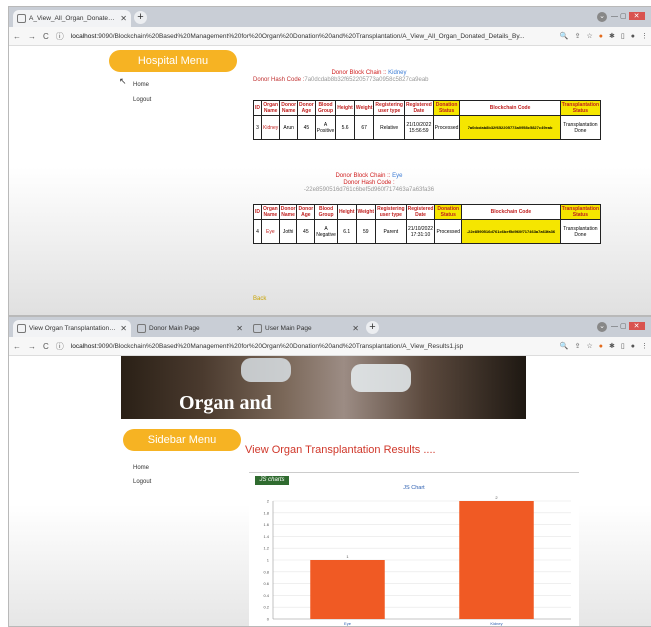  Describe the element at coordinates (511, 212) in the screenshot. I see `col-header: Blockchain Code` at that location.